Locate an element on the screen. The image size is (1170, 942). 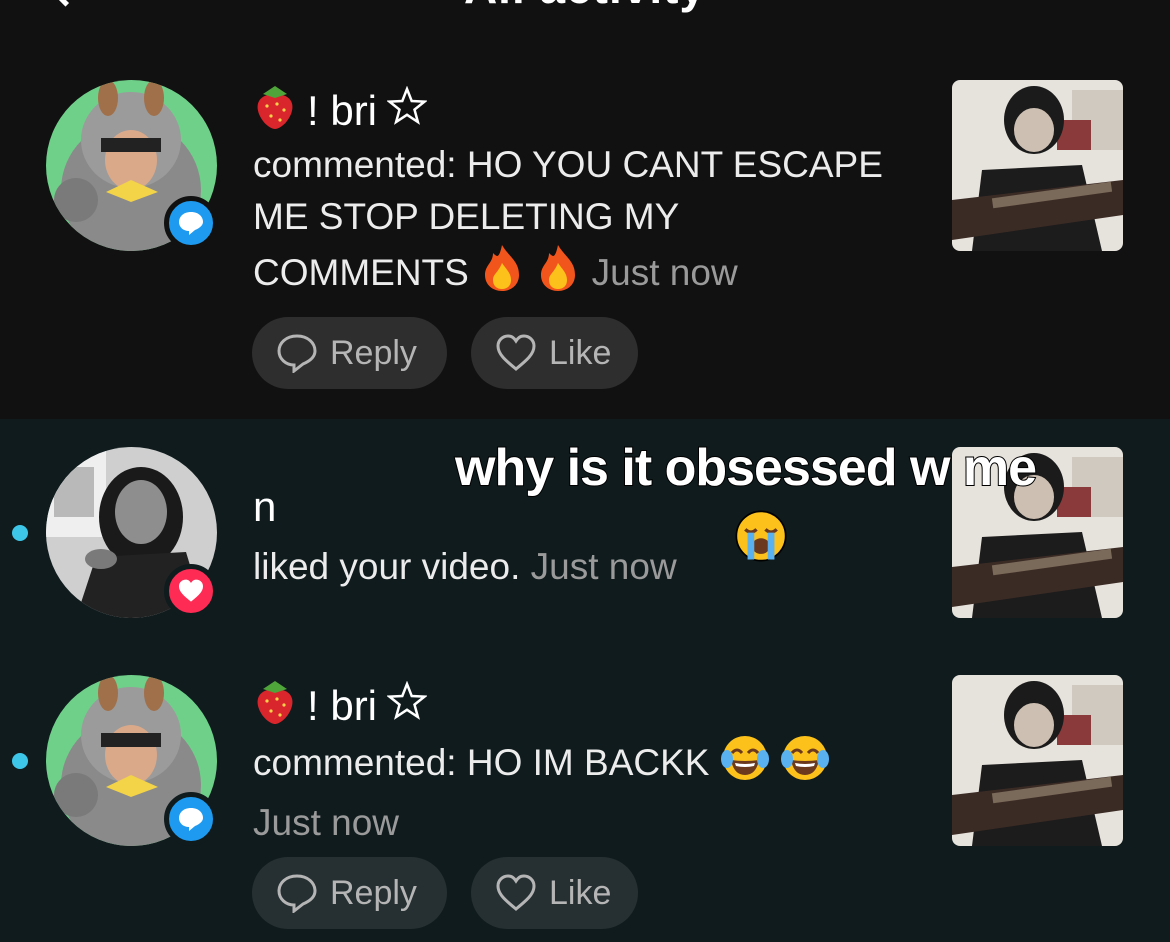
overlay-caption: why is it obsessed w me is located at coordinates (746, 468).